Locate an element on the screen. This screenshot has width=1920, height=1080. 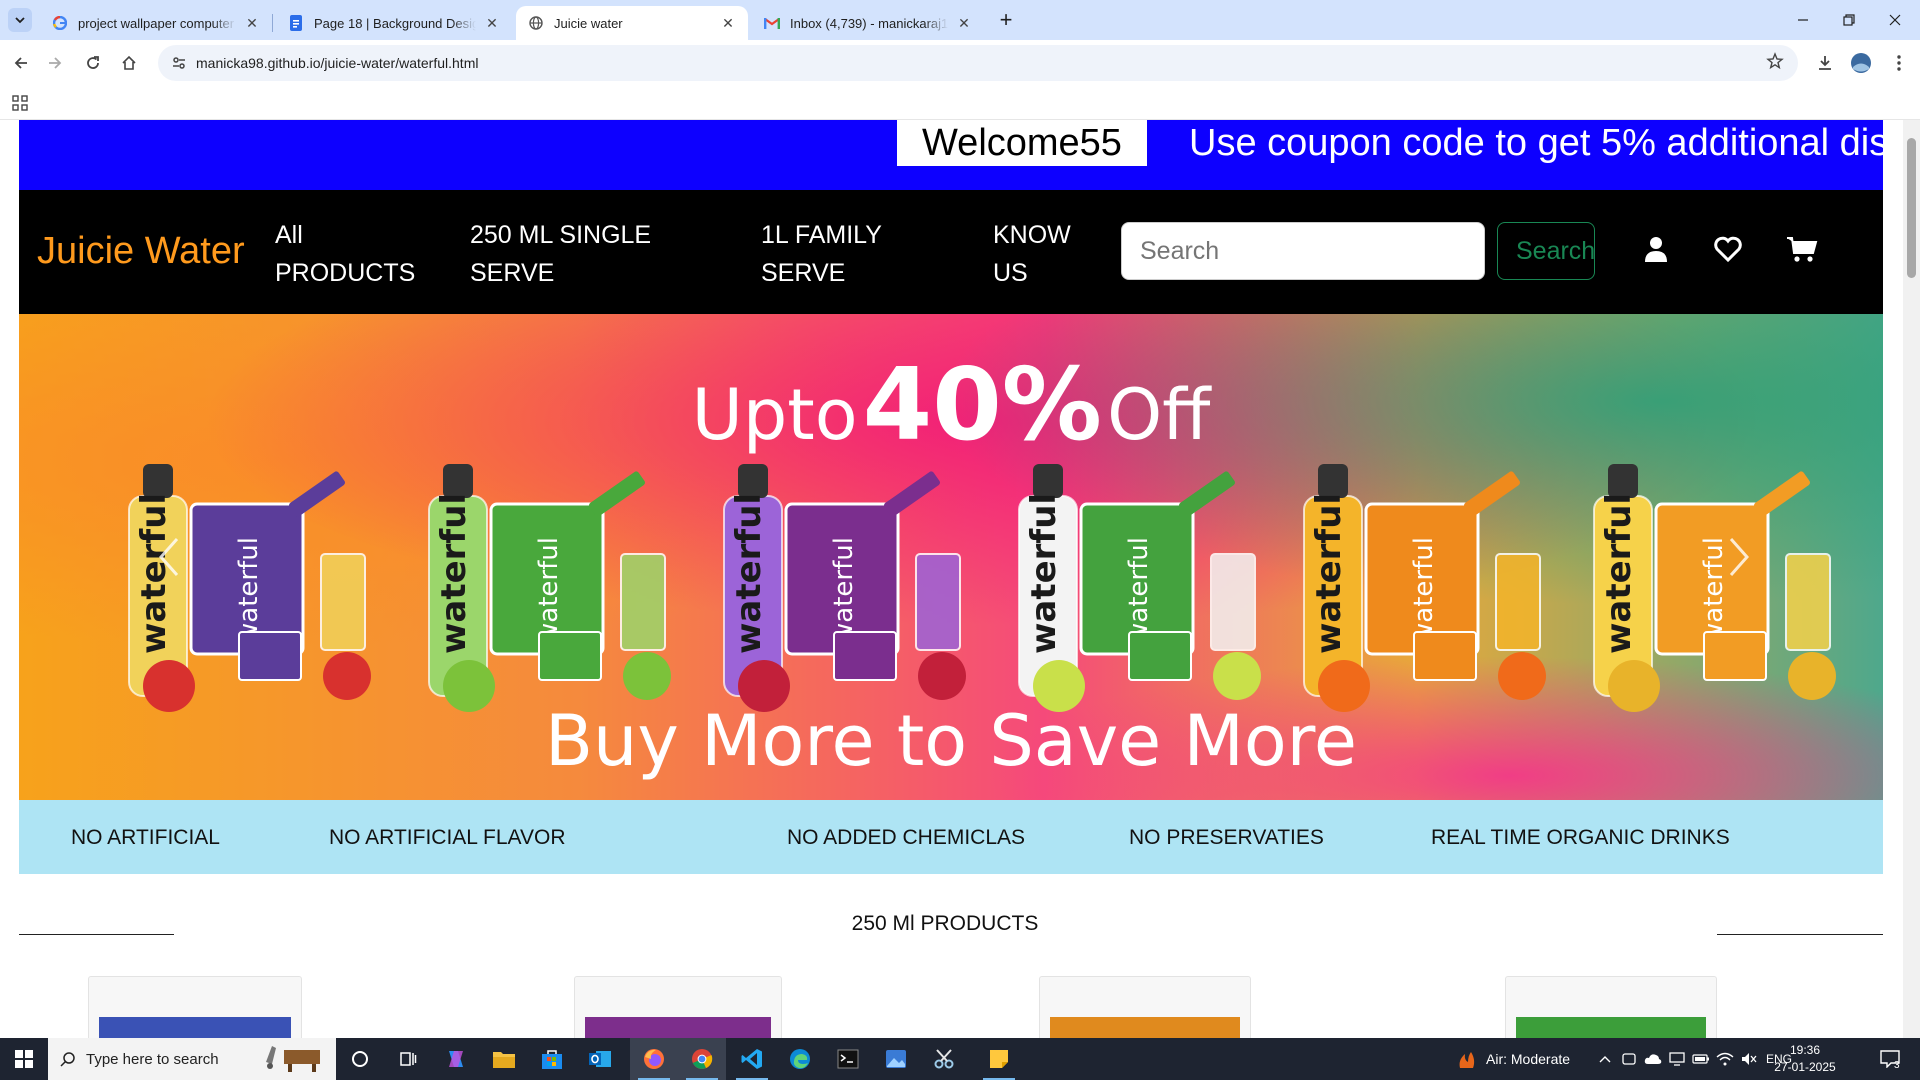
taskbar-search-box: Type here to search is located at coordinates (192, 1059).